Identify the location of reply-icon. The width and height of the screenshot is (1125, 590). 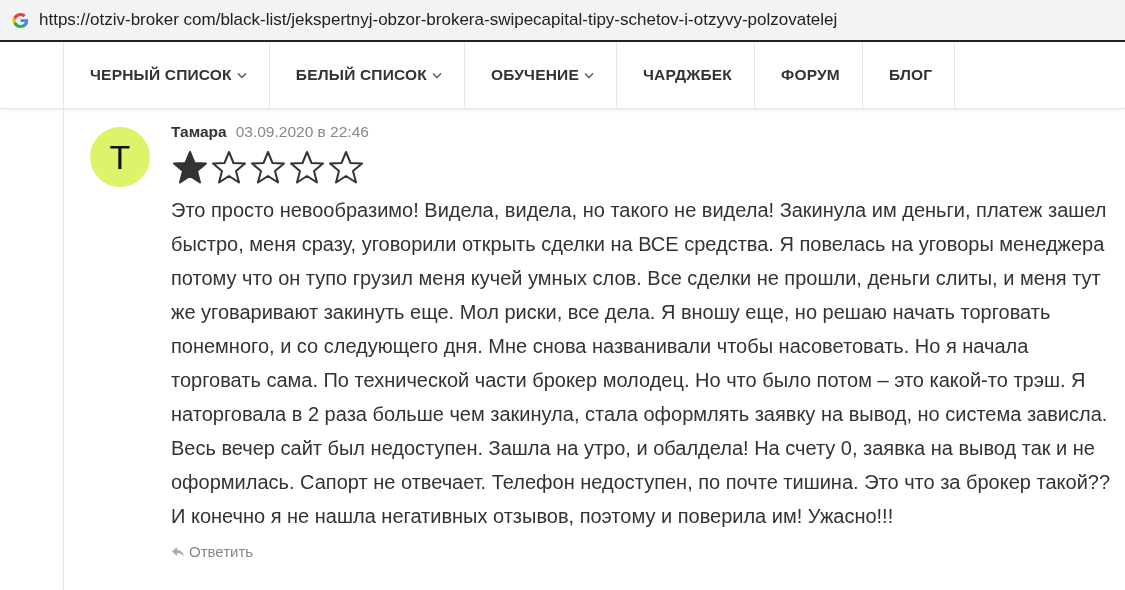
(178, 551).